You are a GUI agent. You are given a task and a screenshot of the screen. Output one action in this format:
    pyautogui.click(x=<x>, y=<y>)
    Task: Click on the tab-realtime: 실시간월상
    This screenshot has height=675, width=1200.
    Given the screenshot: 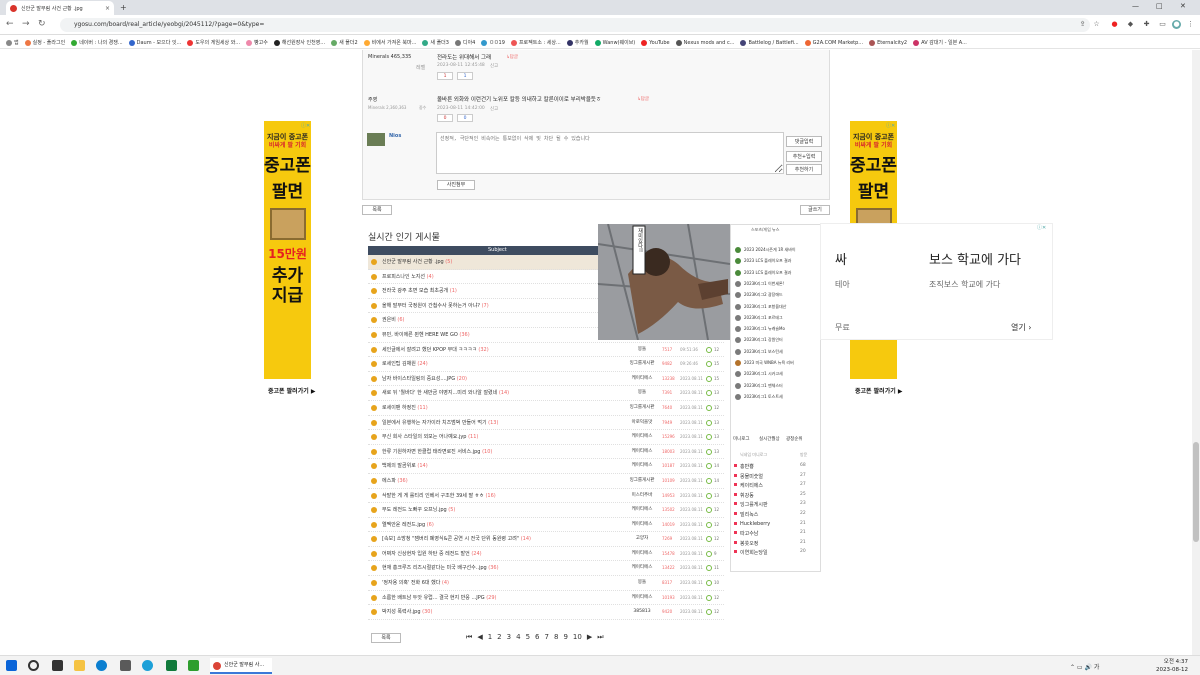 What is the action you would take?
    pyautogui.click(x=769, y=439)
    